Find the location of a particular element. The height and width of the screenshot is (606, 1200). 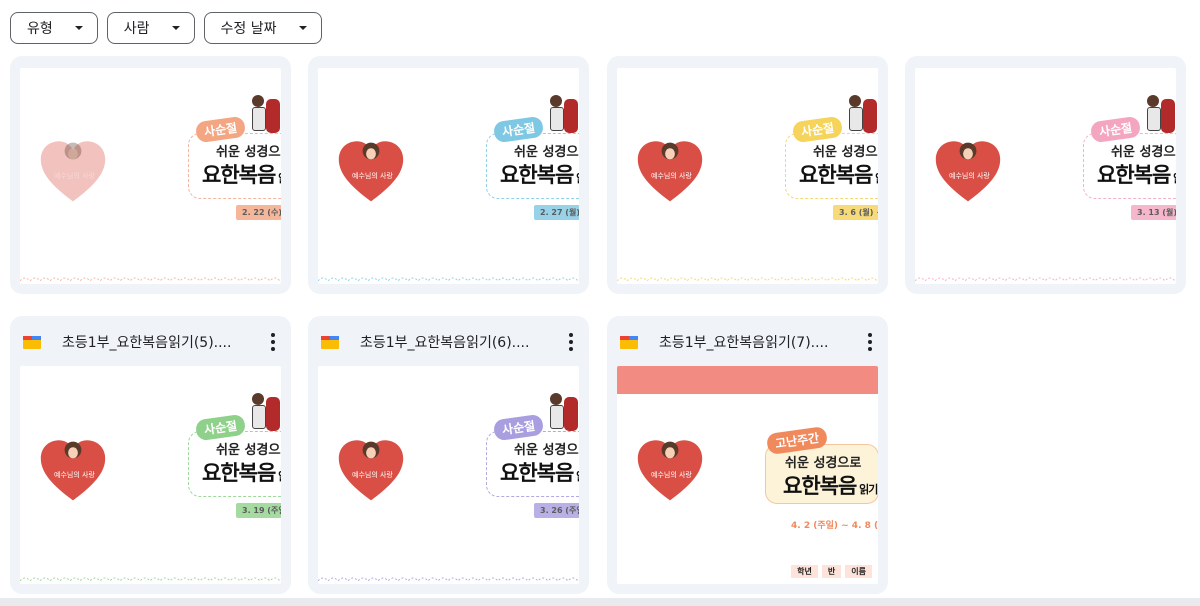

people-filter-chip: 사람 is located at coordinates (150, 28).